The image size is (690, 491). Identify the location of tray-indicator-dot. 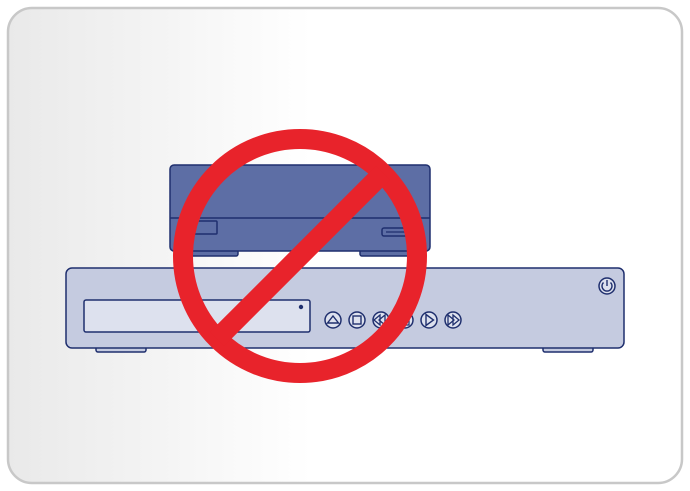
(301, 307).